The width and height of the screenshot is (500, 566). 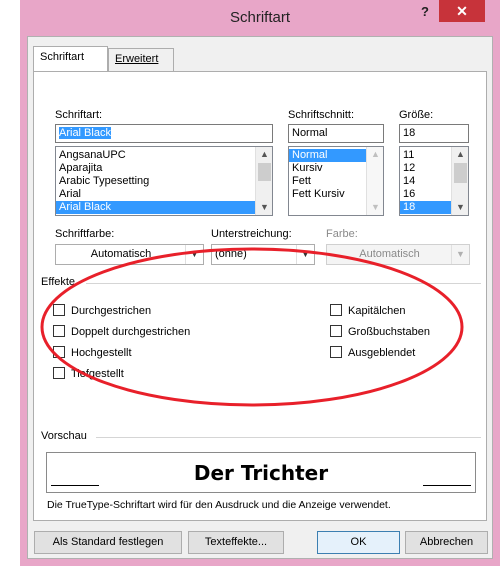 What do you see at coordinates (321, 115) in the screenshot?
I see `style-label: Schriftschnitt:` at bounding box center [321, 115].